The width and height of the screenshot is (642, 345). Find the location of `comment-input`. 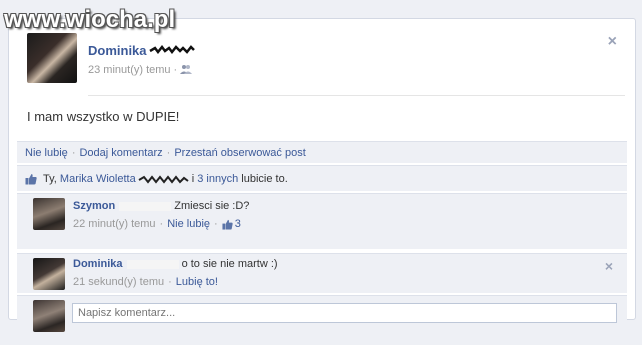

comment-input is located at coordinates (344, 313).